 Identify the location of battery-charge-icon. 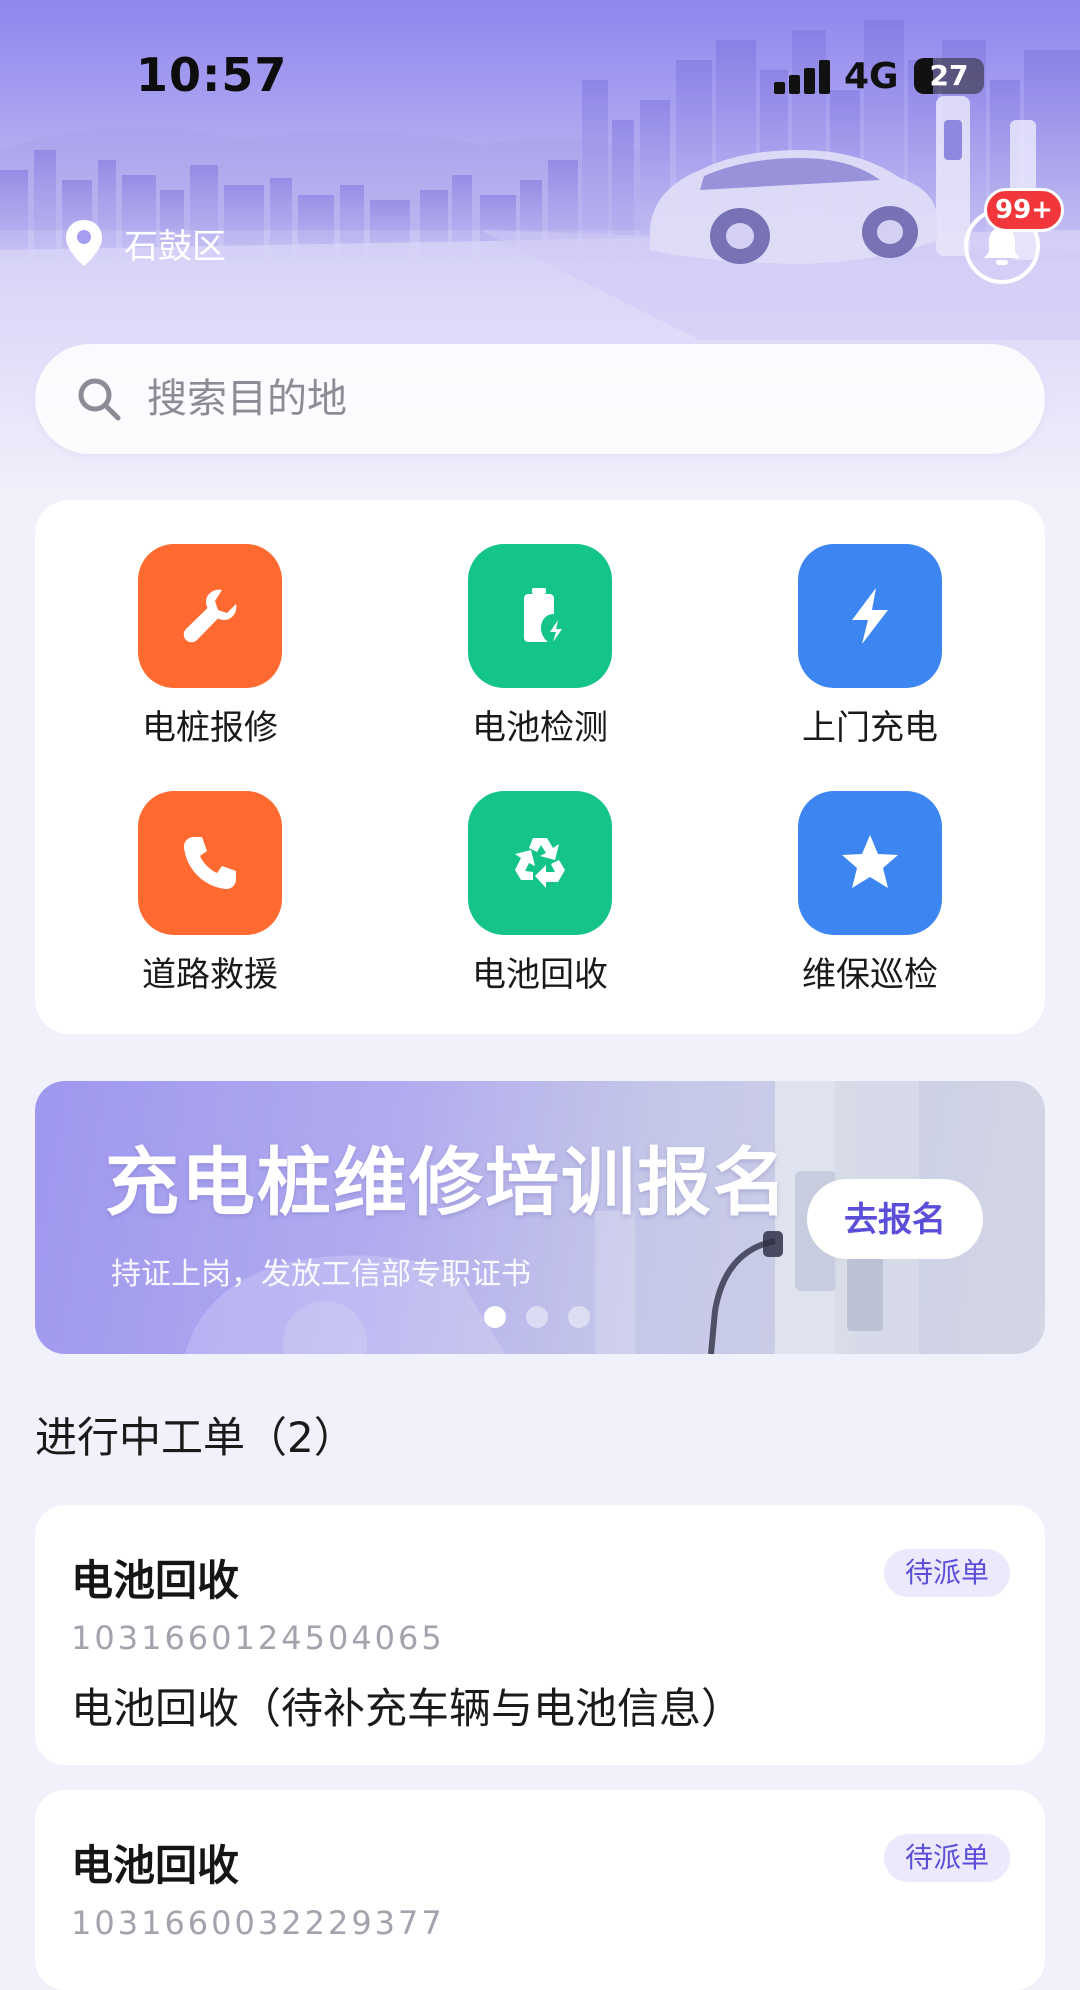
(540, 616).